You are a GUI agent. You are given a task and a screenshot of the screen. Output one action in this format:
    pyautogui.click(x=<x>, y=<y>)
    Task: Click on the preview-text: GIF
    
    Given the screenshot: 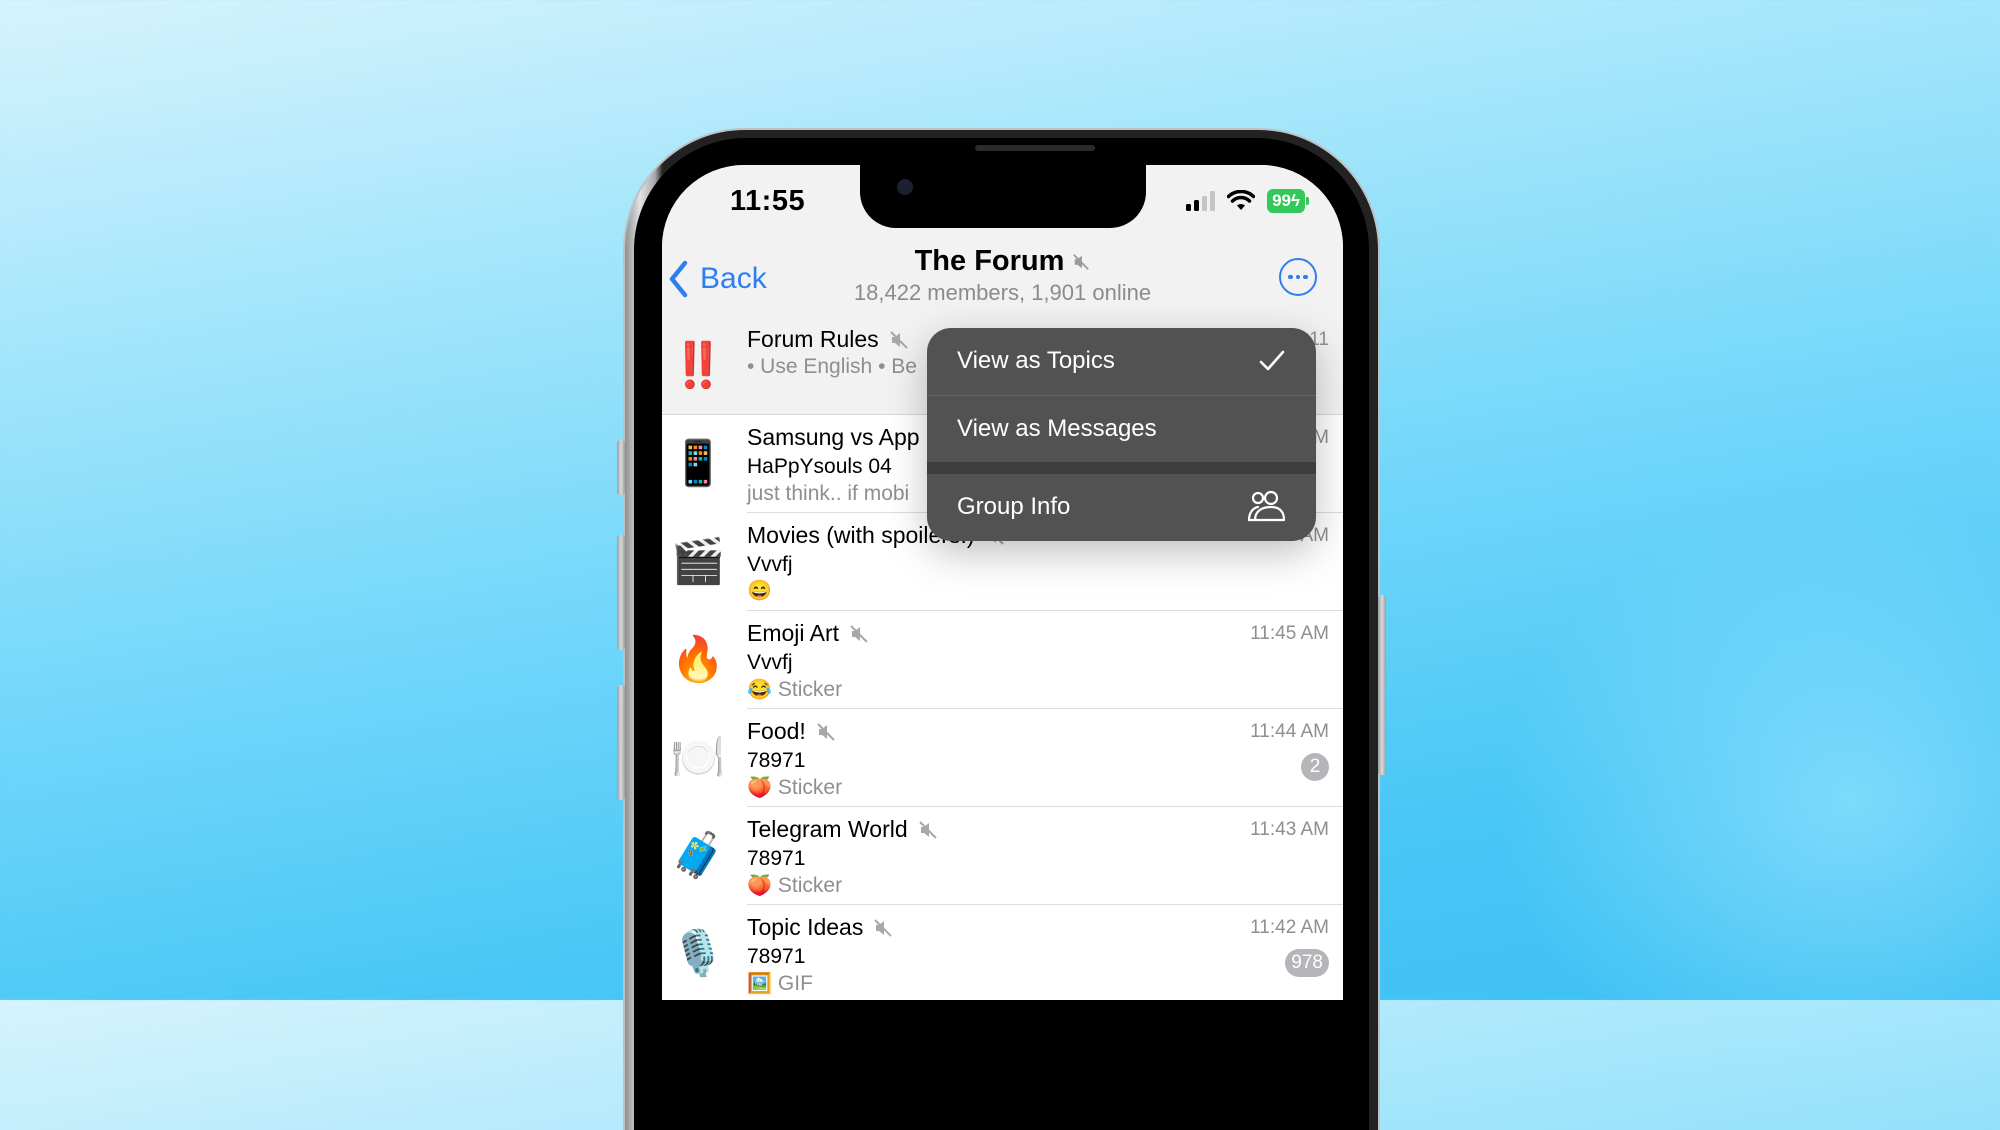 What is the action you would take?
    pyautogui.click(x=795, y=983)
    